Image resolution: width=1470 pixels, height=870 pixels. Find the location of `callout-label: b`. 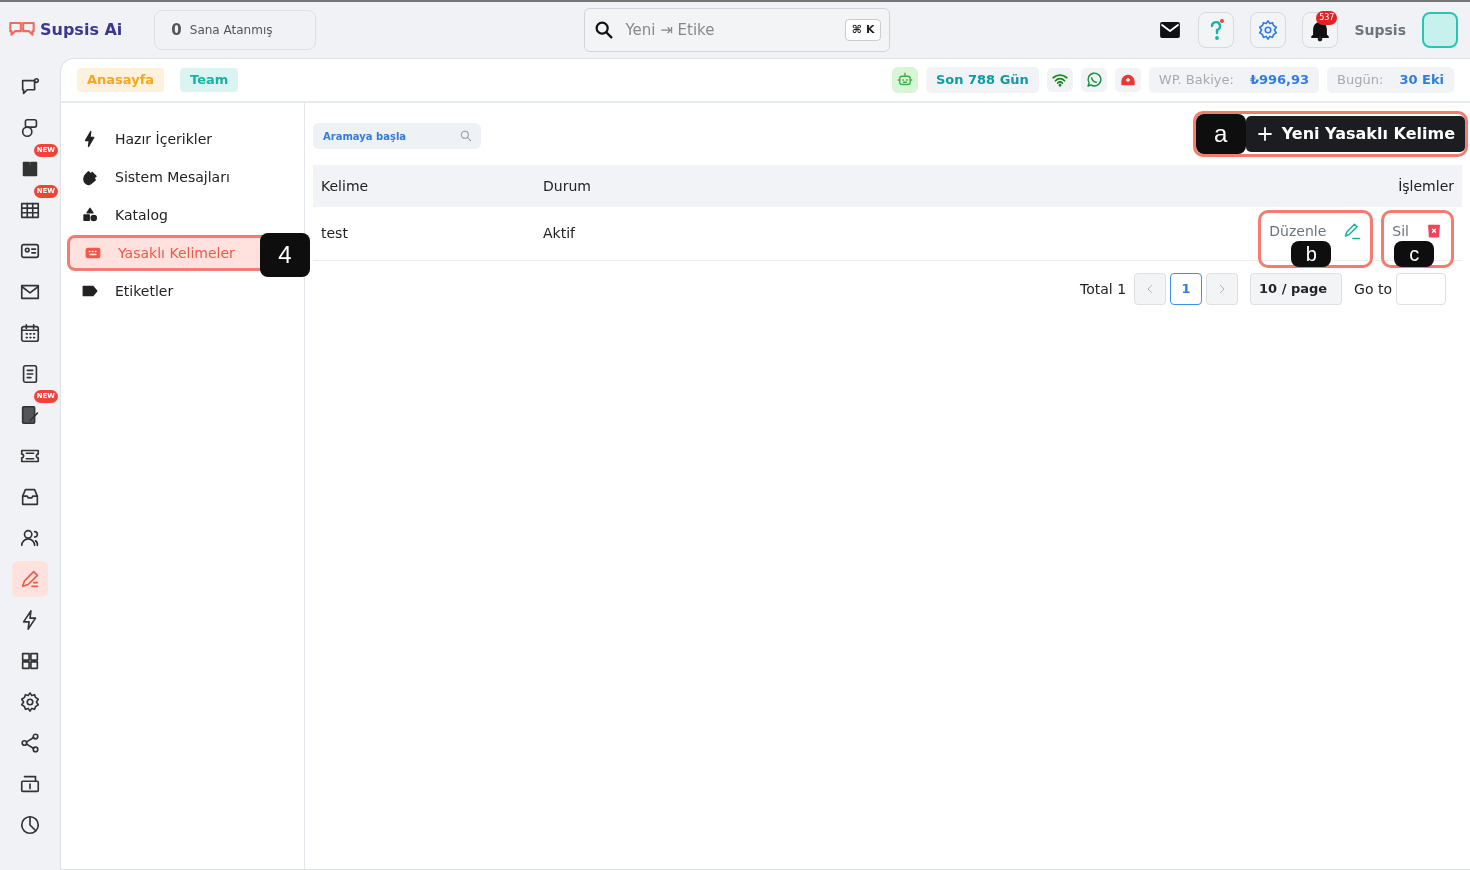

callout-label: b is located at coordinates (1311, 253).